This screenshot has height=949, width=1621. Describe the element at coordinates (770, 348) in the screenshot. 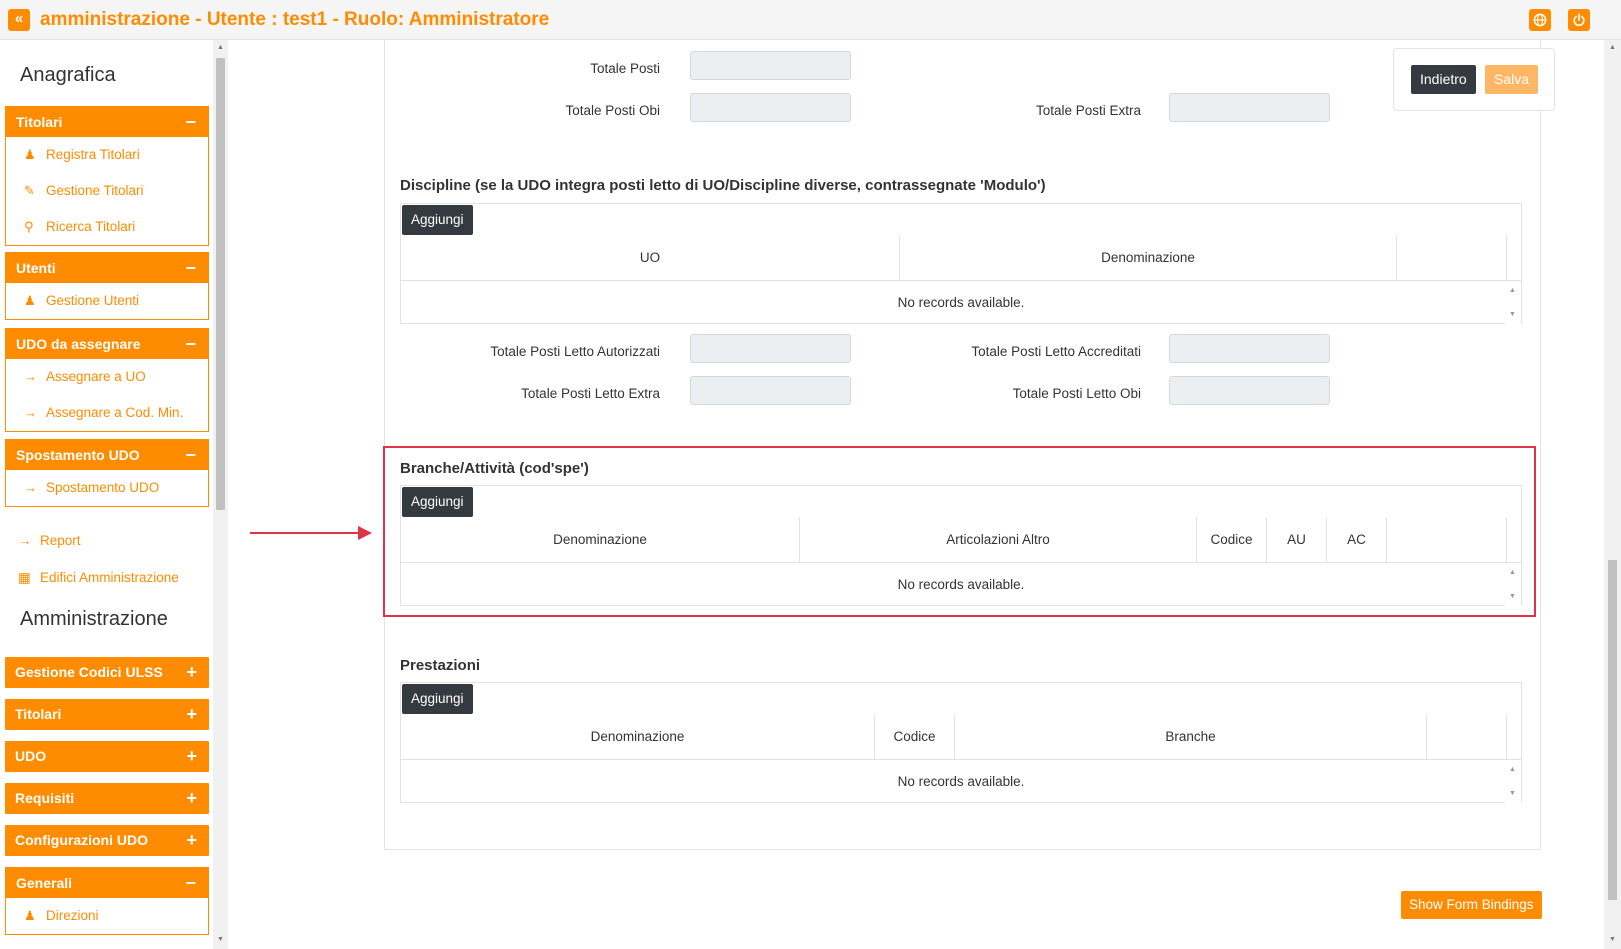

I see `totale-pl-autorizzati-input` at that location.